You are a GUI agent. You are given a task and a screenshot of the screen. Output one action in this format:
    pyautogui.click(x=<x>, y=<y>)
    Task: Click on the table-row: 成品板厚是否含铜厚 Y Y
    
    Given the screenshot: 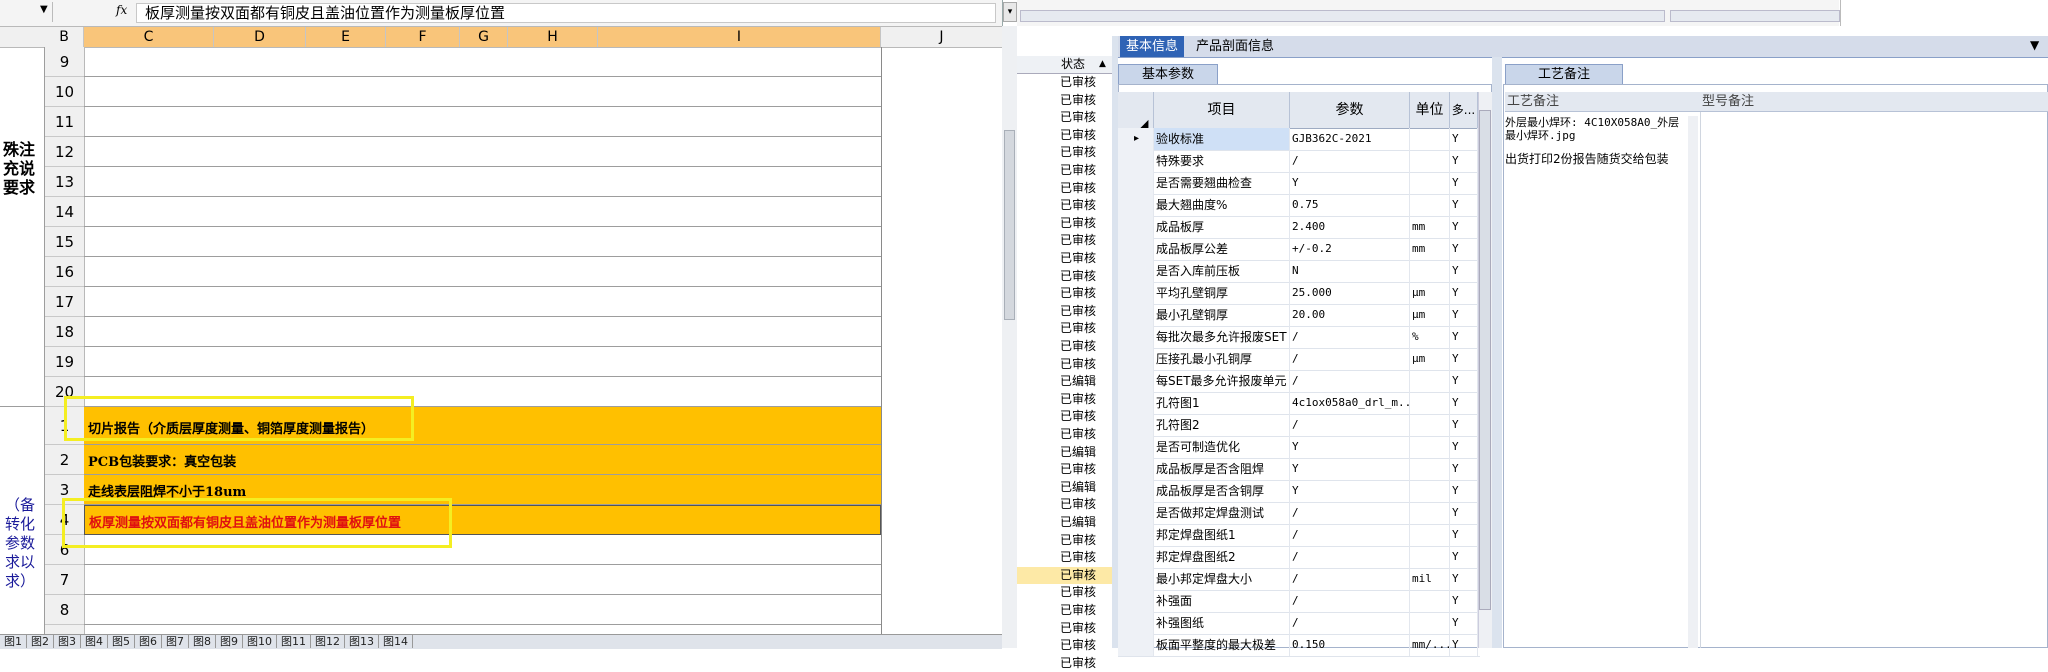 What is the action you would take?
    pyautogui.click(x=1299, y=491)
    